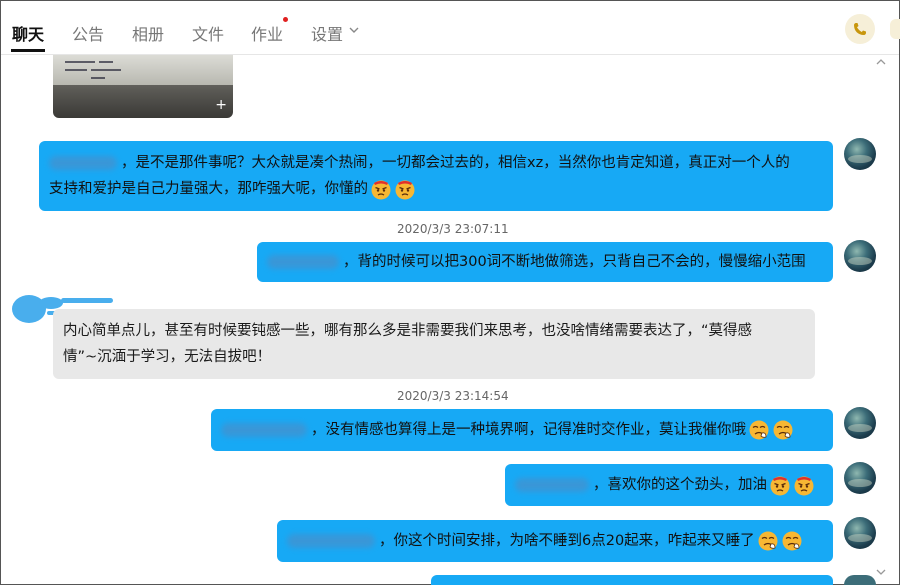  Describe the element at coordinates (208, 189) in the screenshot. I see `message-text-line: 支持和爱护是自己力量强大，那咋强大呢，你懂的` at that location.